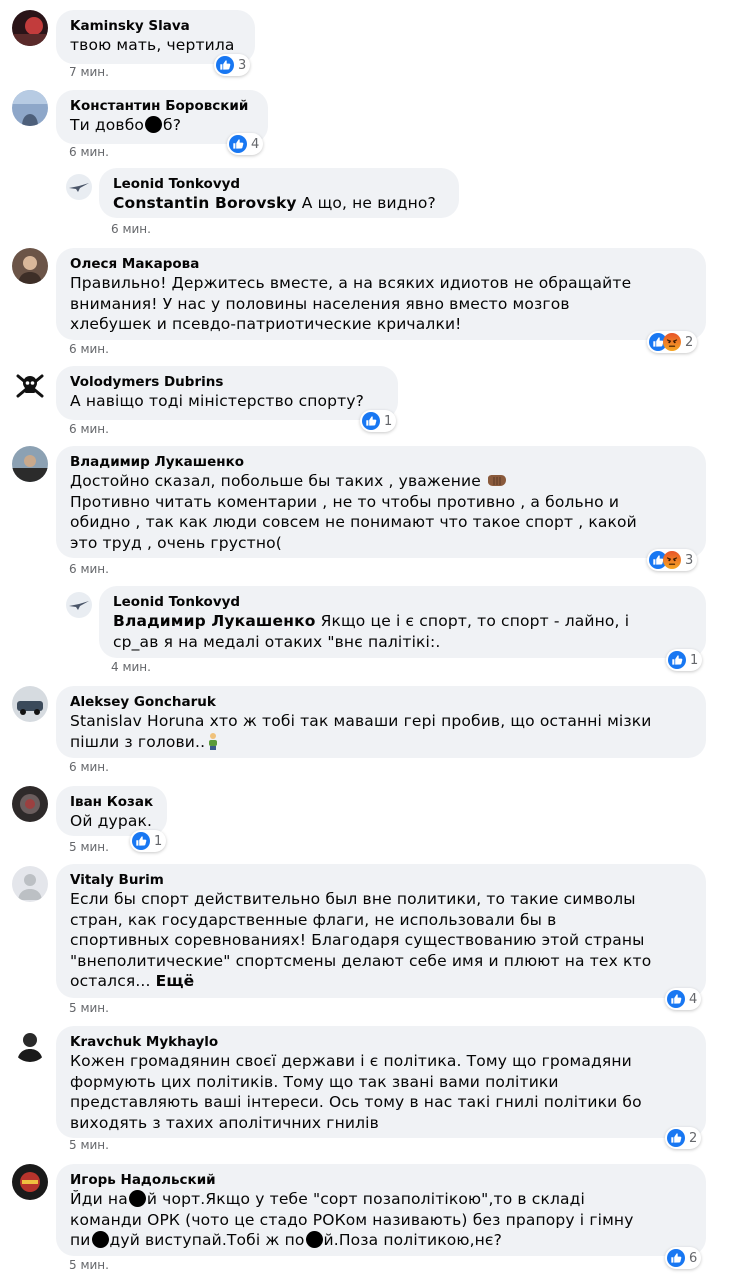 Image resolution: width=752 pixels, height=1280 pixels. Describe the element at coordinates (381, 264) in the screenshot. I see `comment-author: Олеся Макарова` at that location.